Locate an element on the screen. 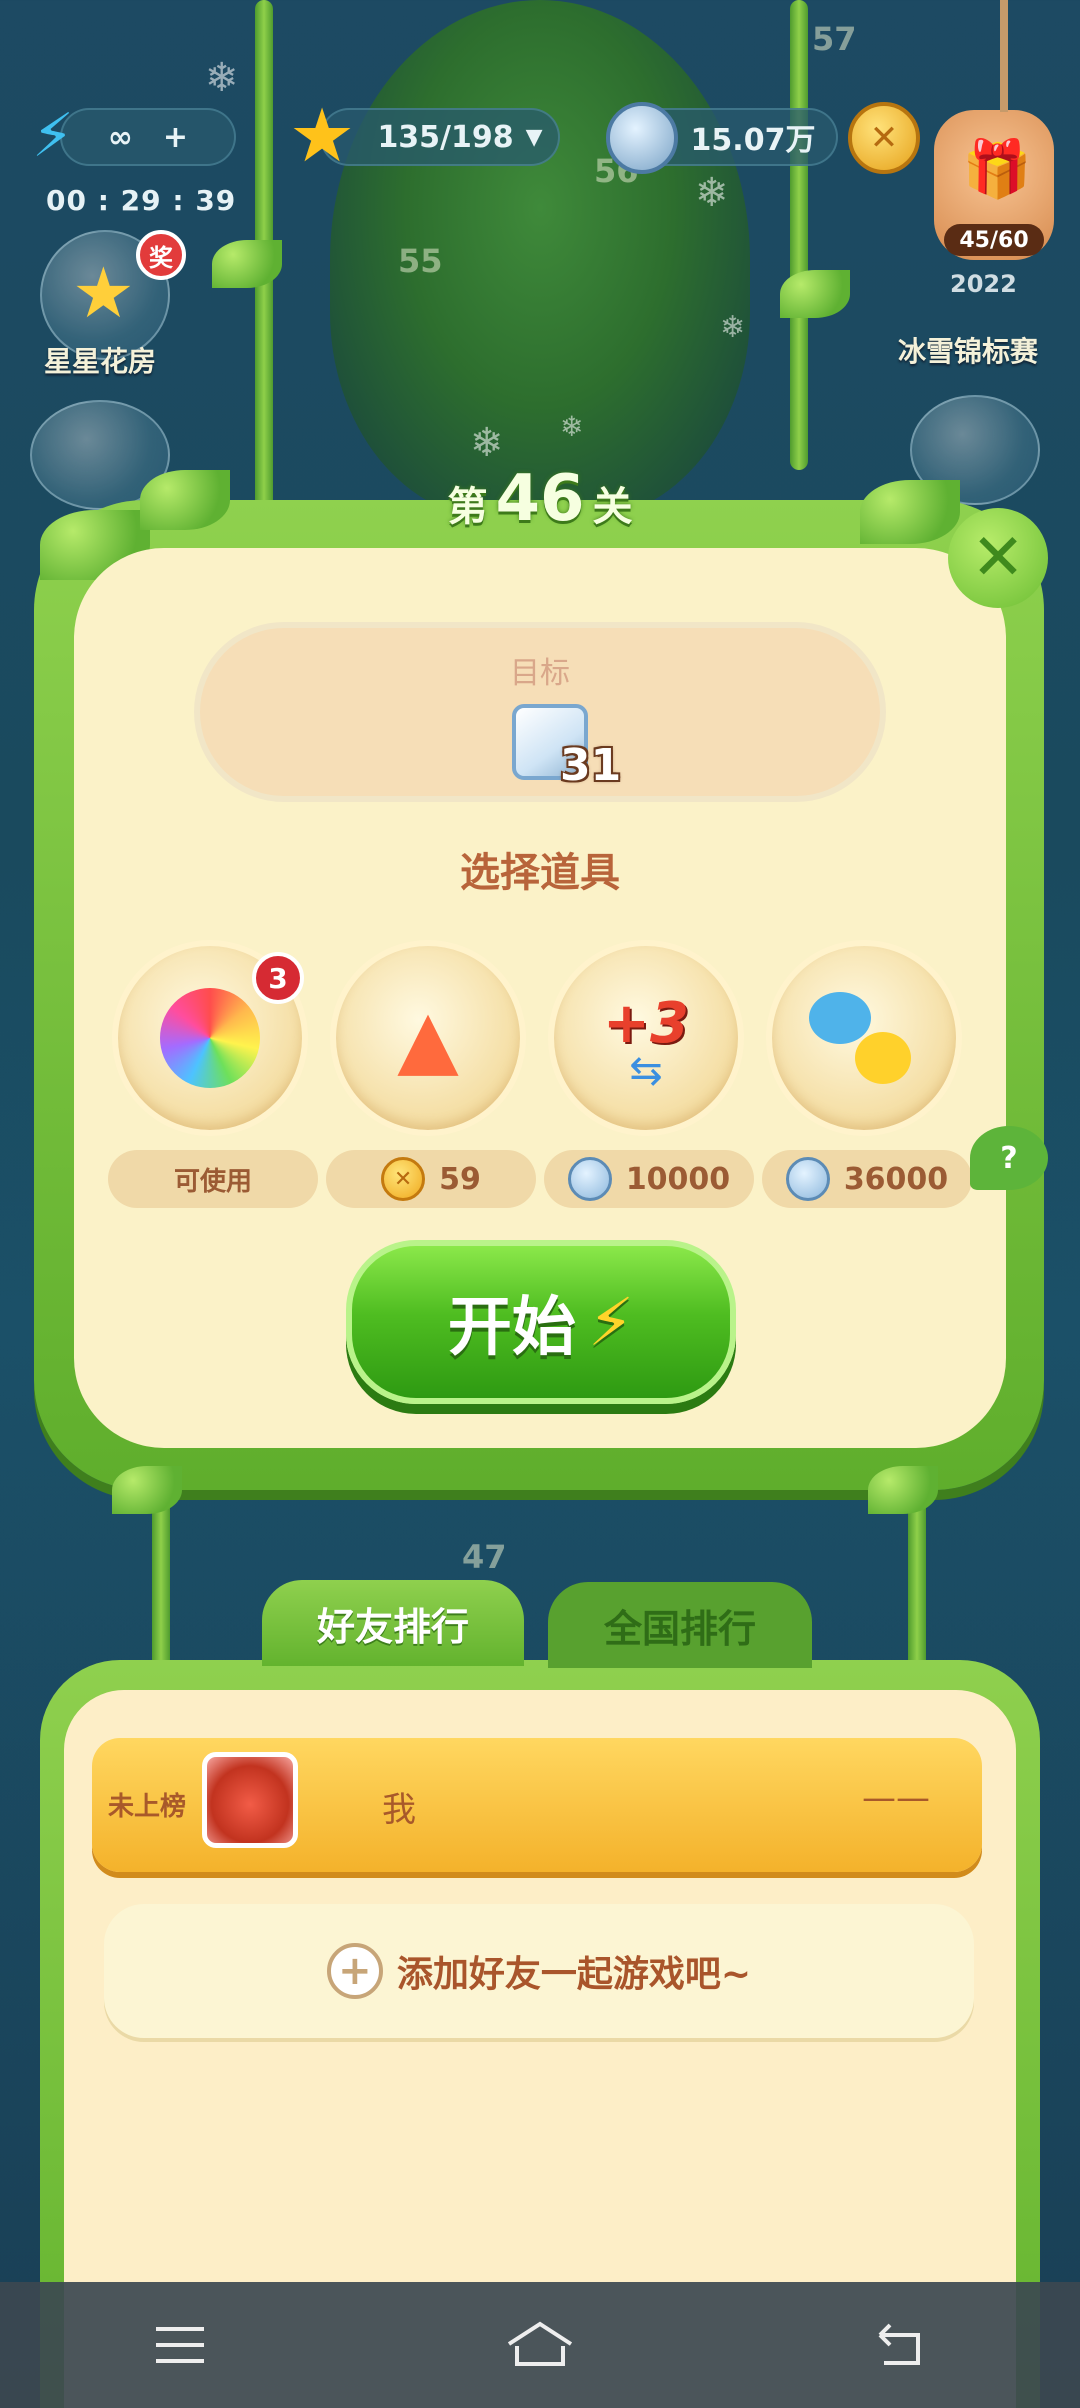  close-button: ✕ is located at coordinates (998, 558).